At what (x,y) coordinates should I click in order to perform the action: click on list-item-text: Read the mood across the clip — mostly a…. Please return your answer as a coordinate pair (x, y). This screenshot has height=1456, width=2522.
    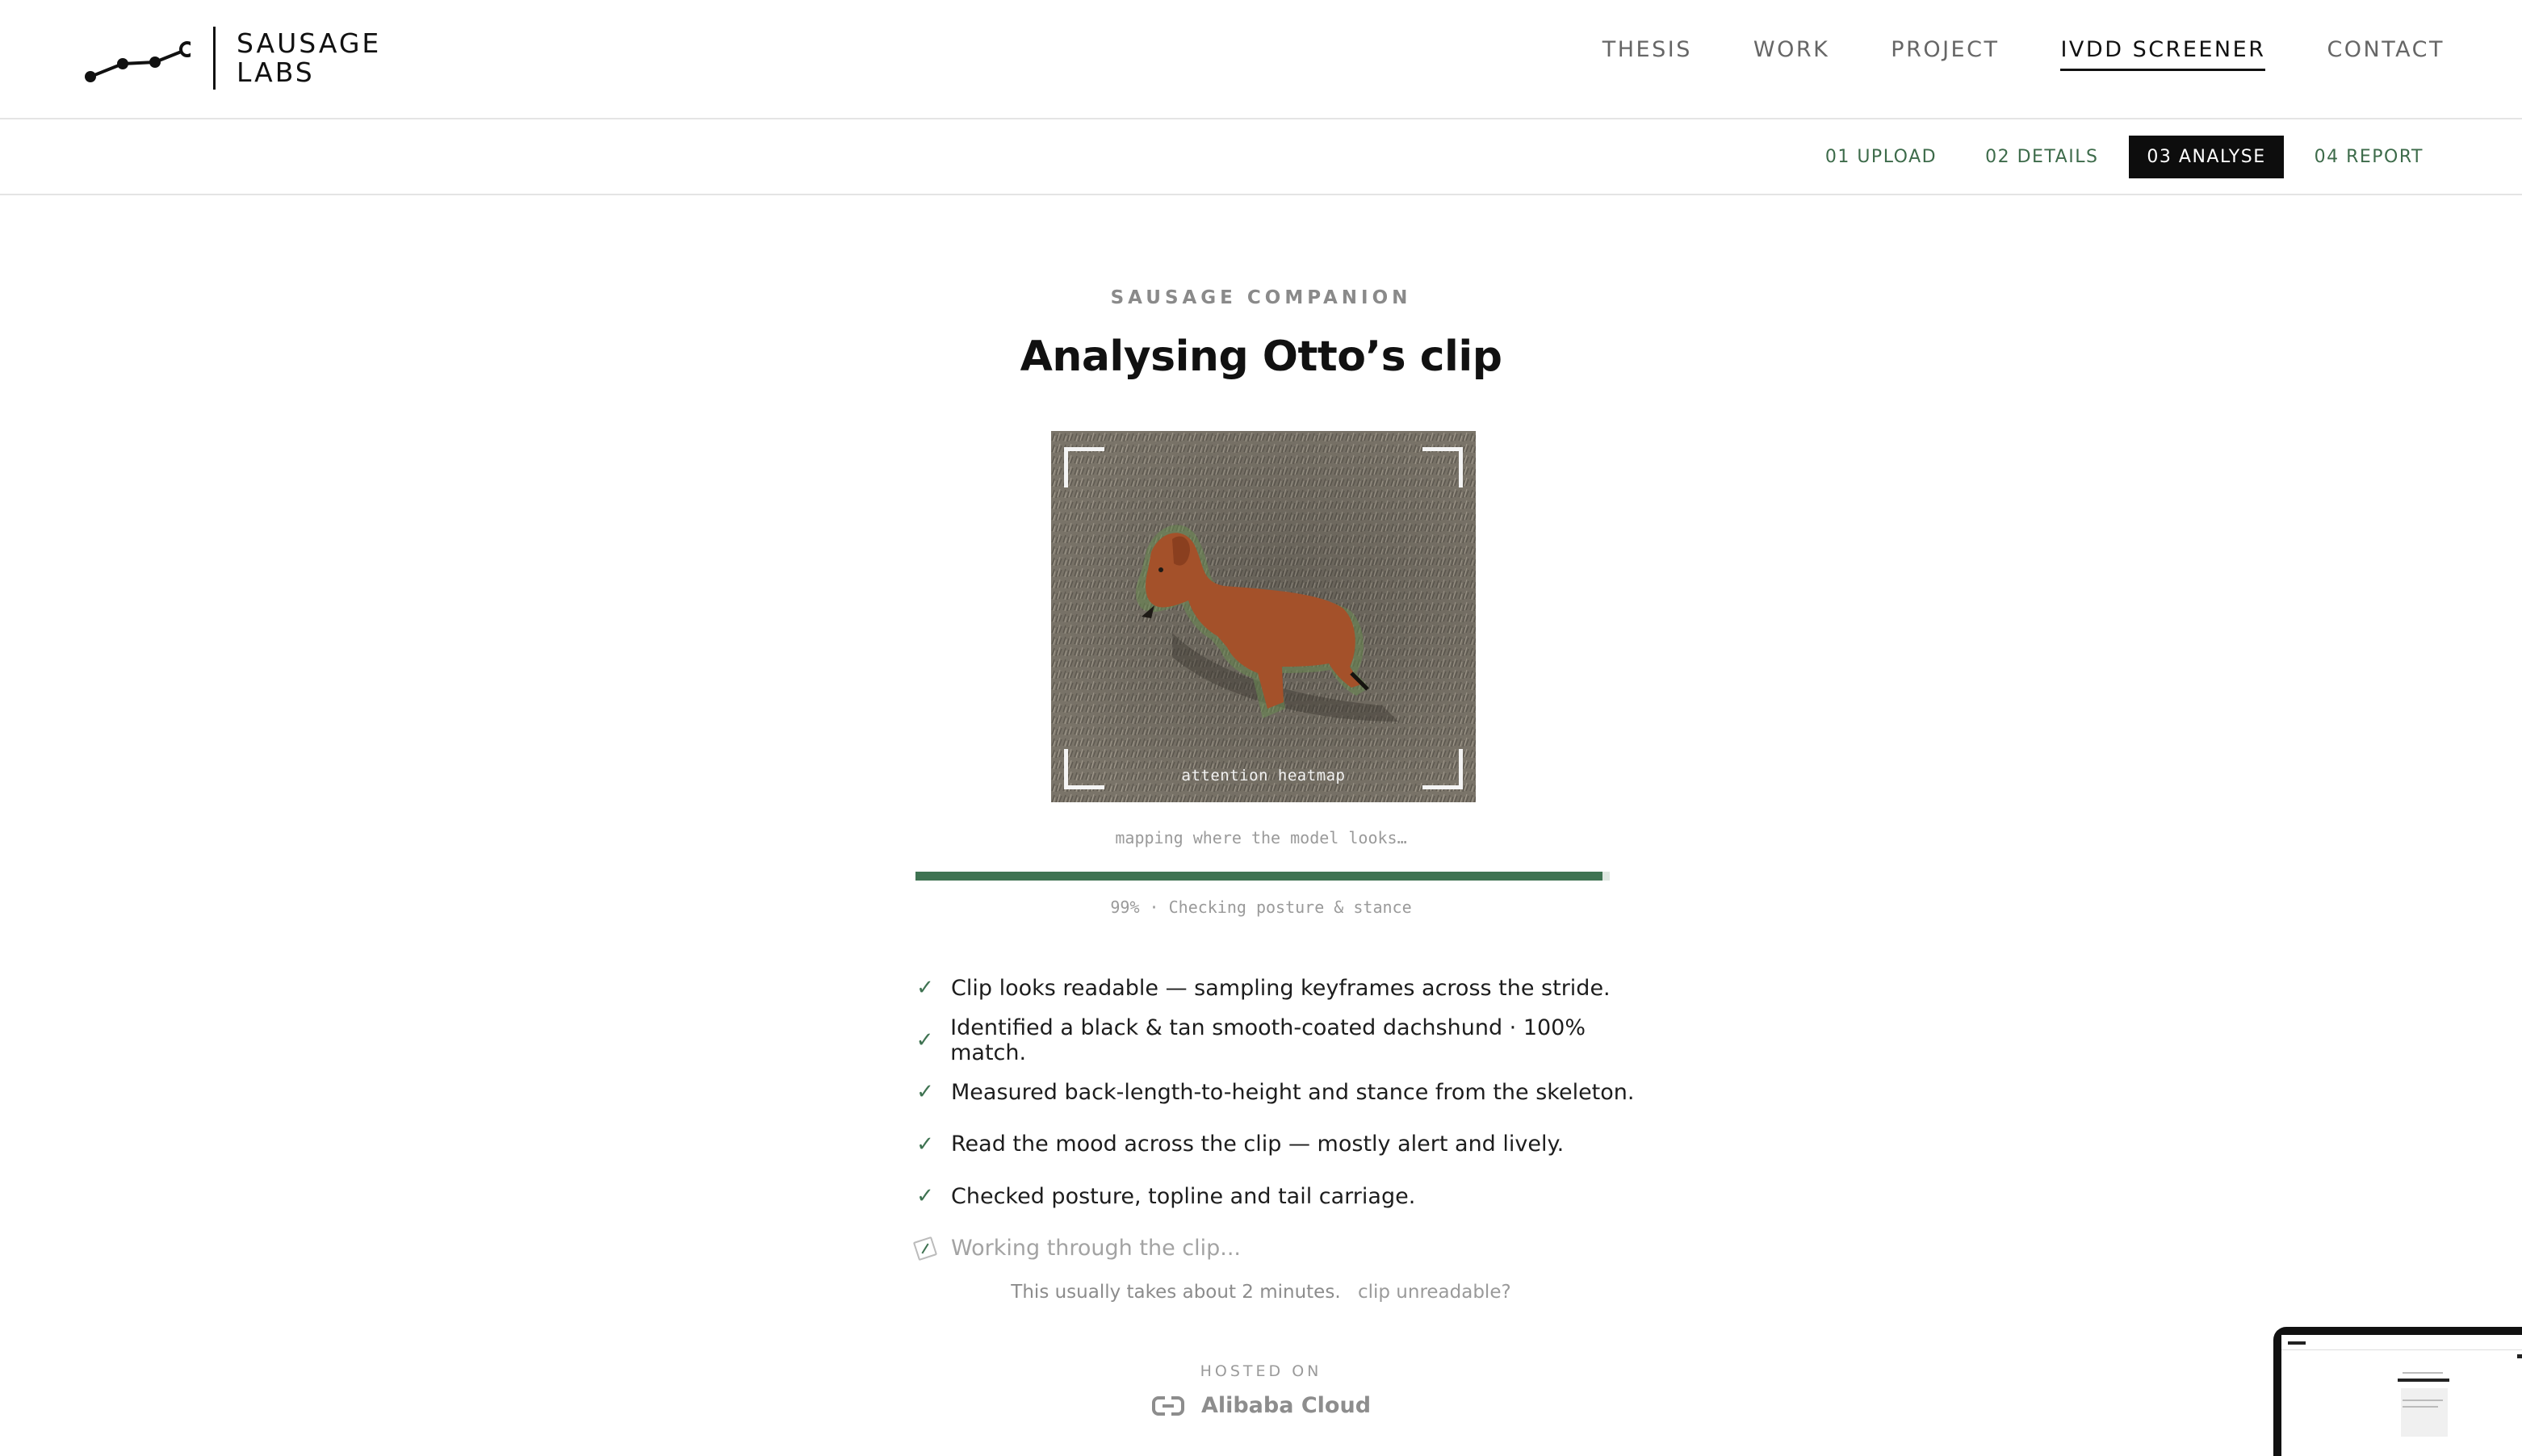
    Looking at the image, I should click on (1258, 1144).